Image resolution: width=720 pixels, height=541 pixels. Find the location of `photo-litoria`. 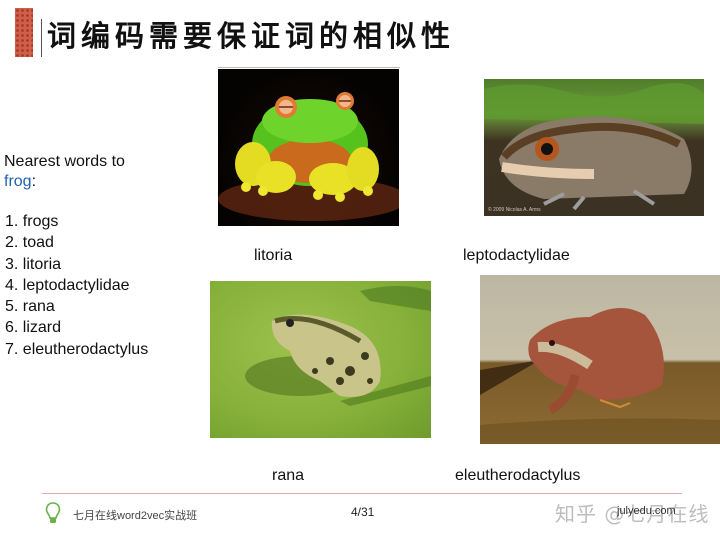

photo-litoria is located at coordinates (308, 147).